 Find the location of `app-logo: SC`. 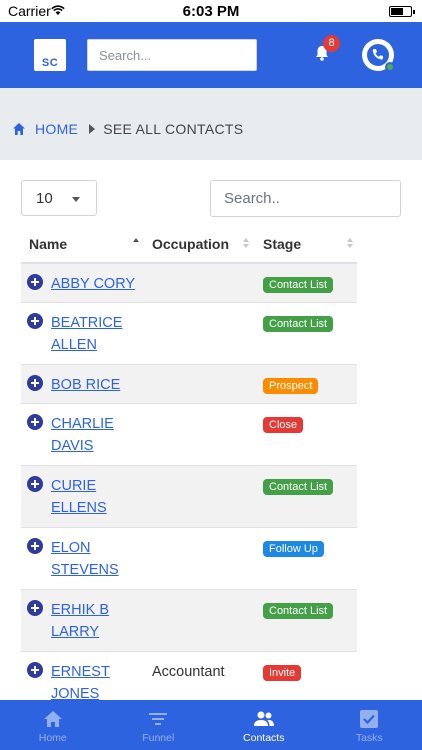

app-logo: SC is located at coordinates (50, 55).